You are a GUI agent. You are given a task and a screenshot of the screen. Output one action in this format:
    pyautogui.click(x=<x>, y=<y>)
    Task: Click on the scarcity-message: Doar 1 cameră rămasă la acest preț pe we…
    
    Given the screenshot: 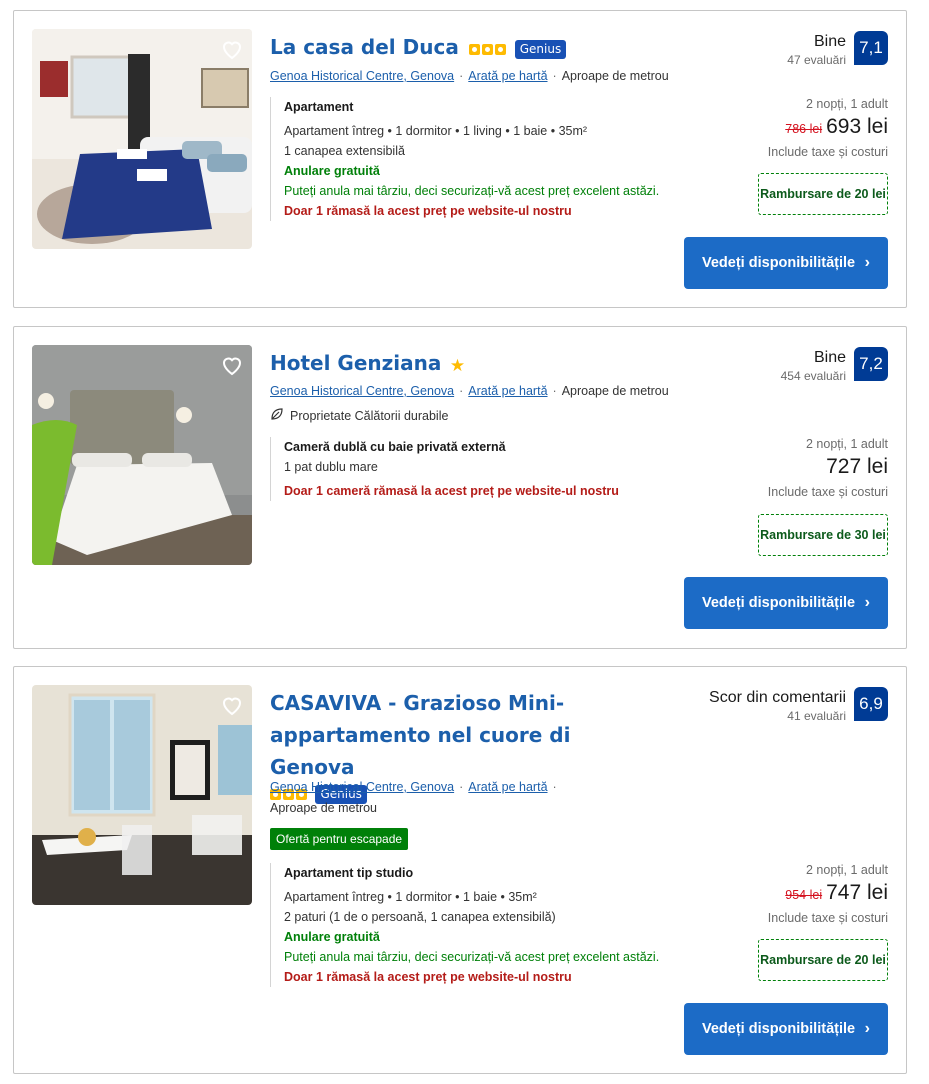 What is the action you would take?
    pyautogui.click(x=451, y=491)
    